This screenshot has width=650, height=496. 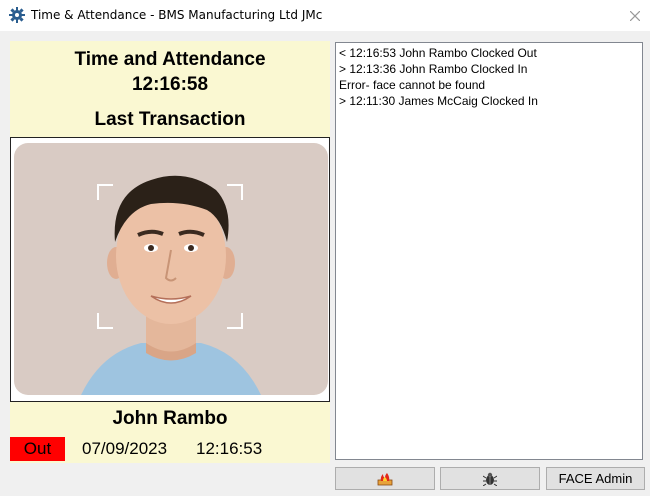 What do you see at coordinates (37, 449) in the screenshot?
I see `status-badge: Out` at bounding box center [37, 449].